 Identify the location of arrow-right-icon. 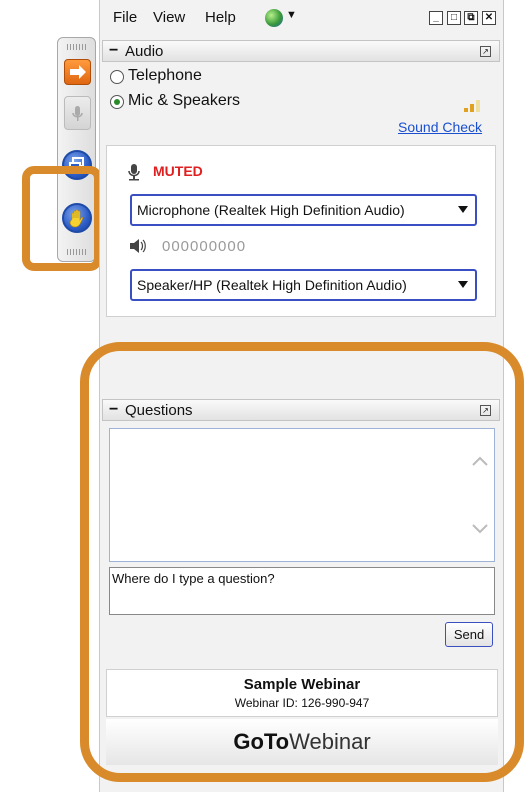
(78, 72).